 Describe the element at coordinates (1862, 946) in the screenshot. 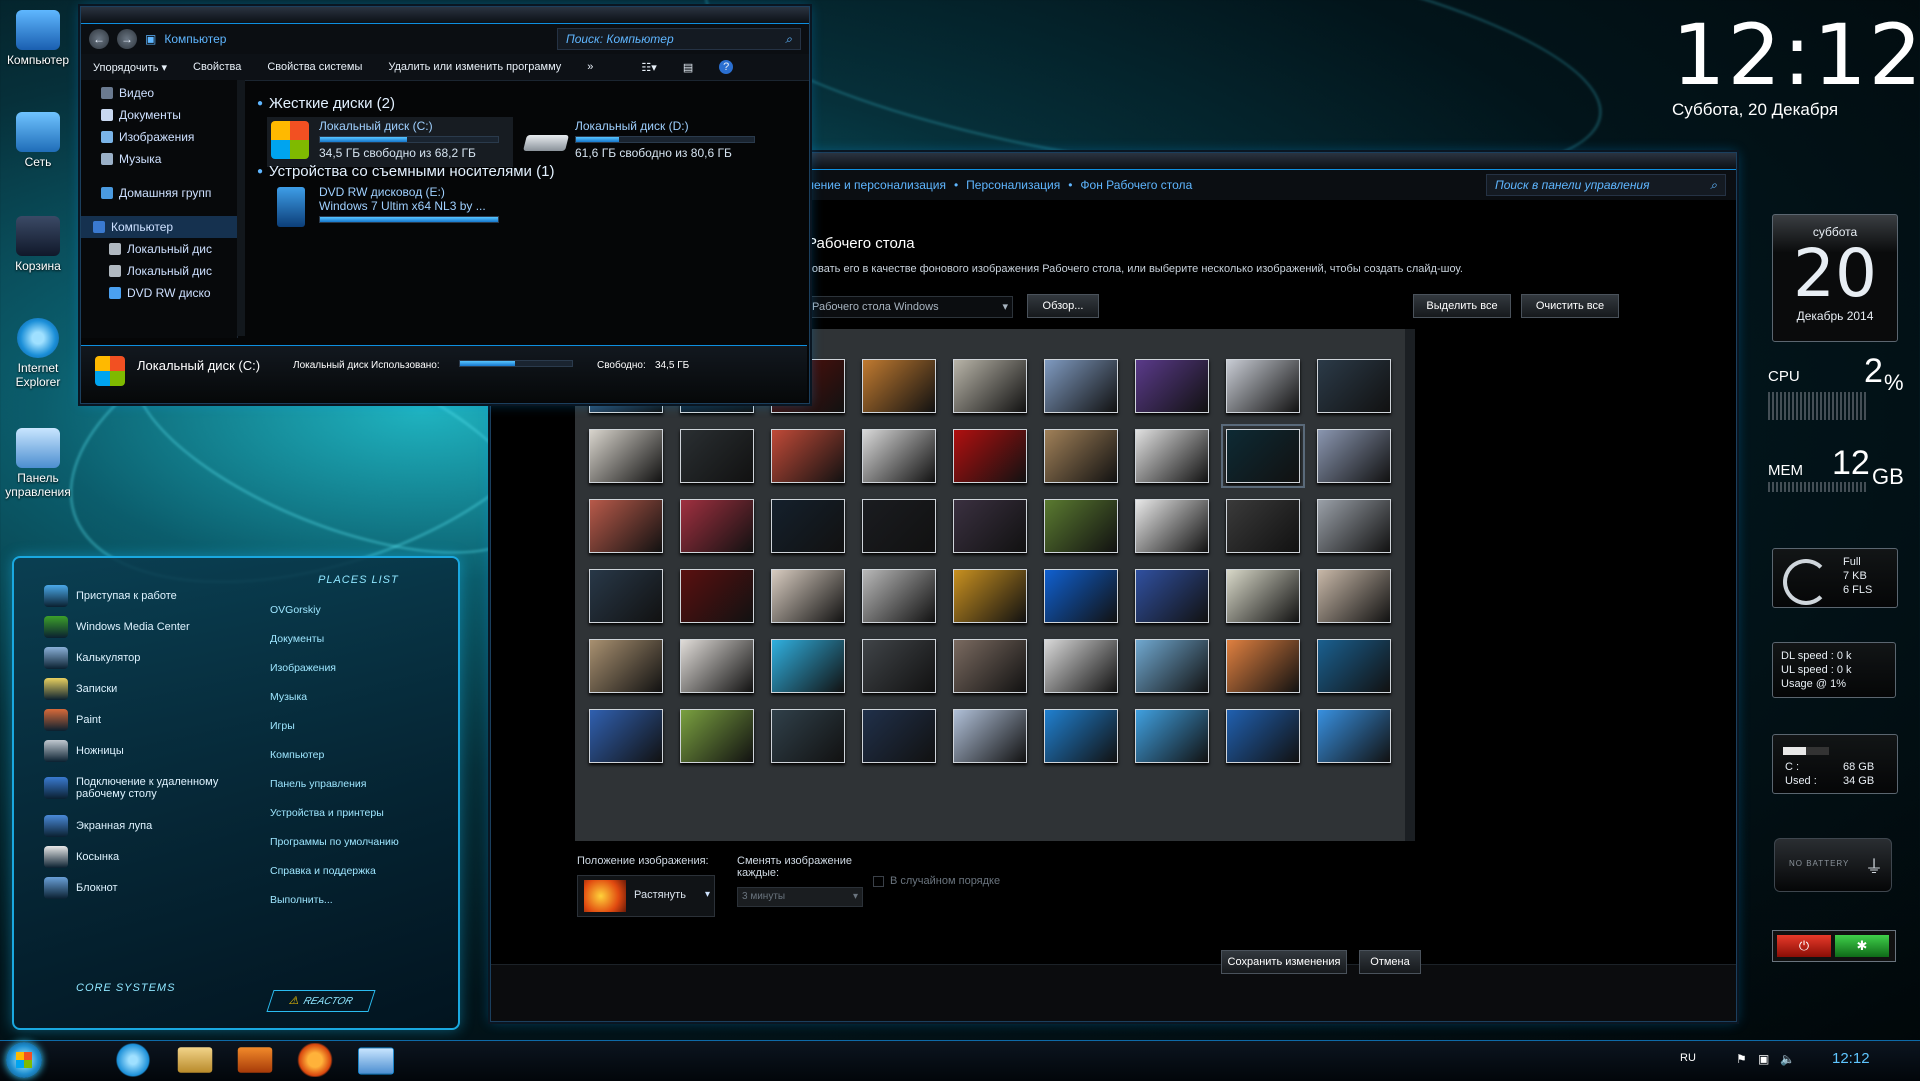

I see `sleep-icon: ✱` at that location.